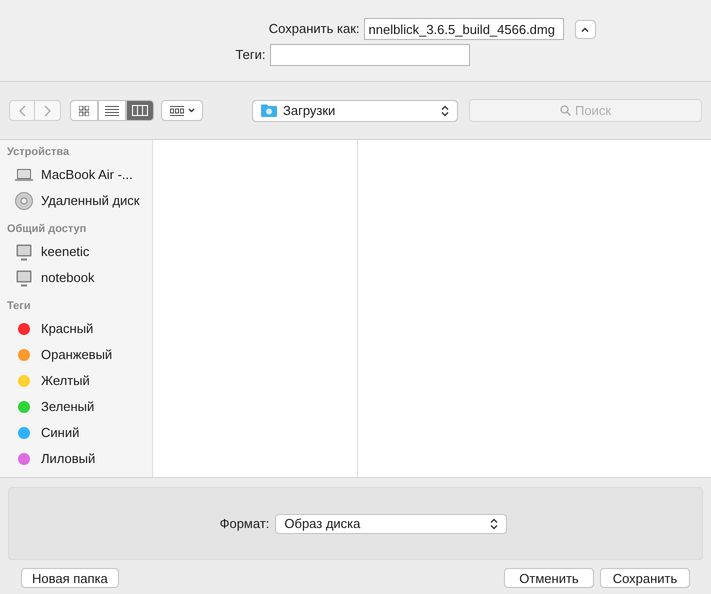  I want to click on list-icon, so click(112, 111).